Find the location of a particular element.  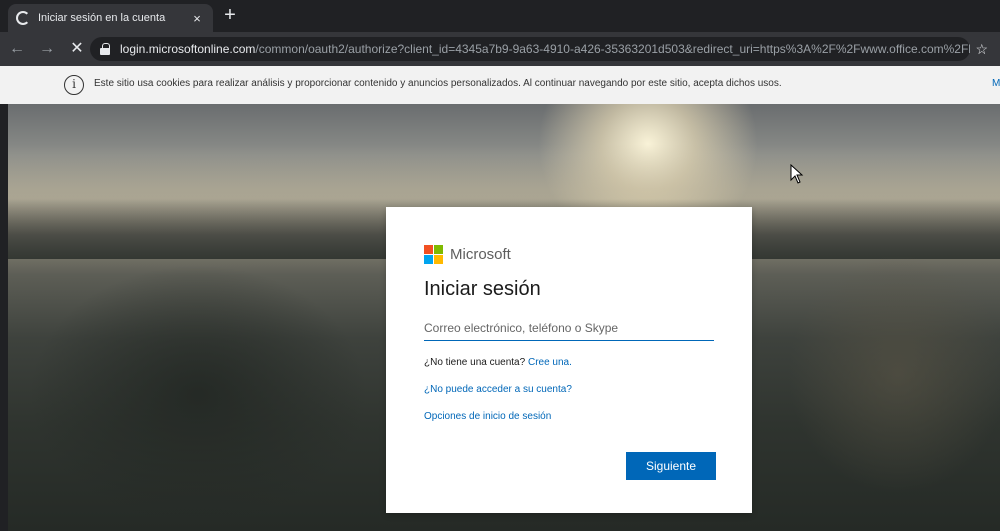

tab-signin: Iniciar sesión en la cuenta × is located at coordinates (110, 18).